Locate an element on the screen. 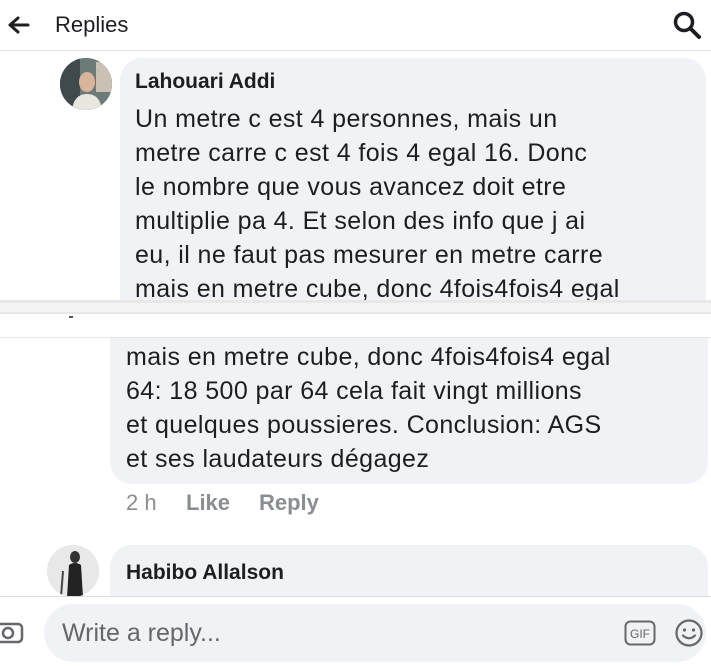 Image resolution: width=711 pixels, height=668 pixels. gif-icon: GIF is located at coordinates (640, 633).